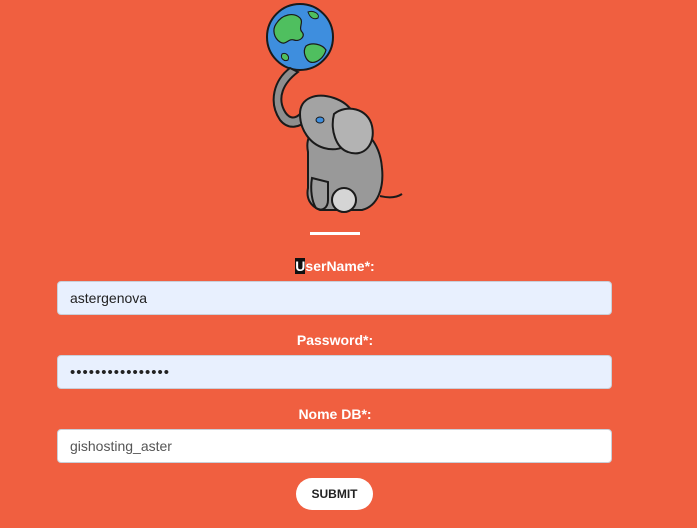 This screenshot has width=697, height=528. Describe the element at coordinates (335, 340) in the screenshot. I see `password-label: Password*:` at that location.